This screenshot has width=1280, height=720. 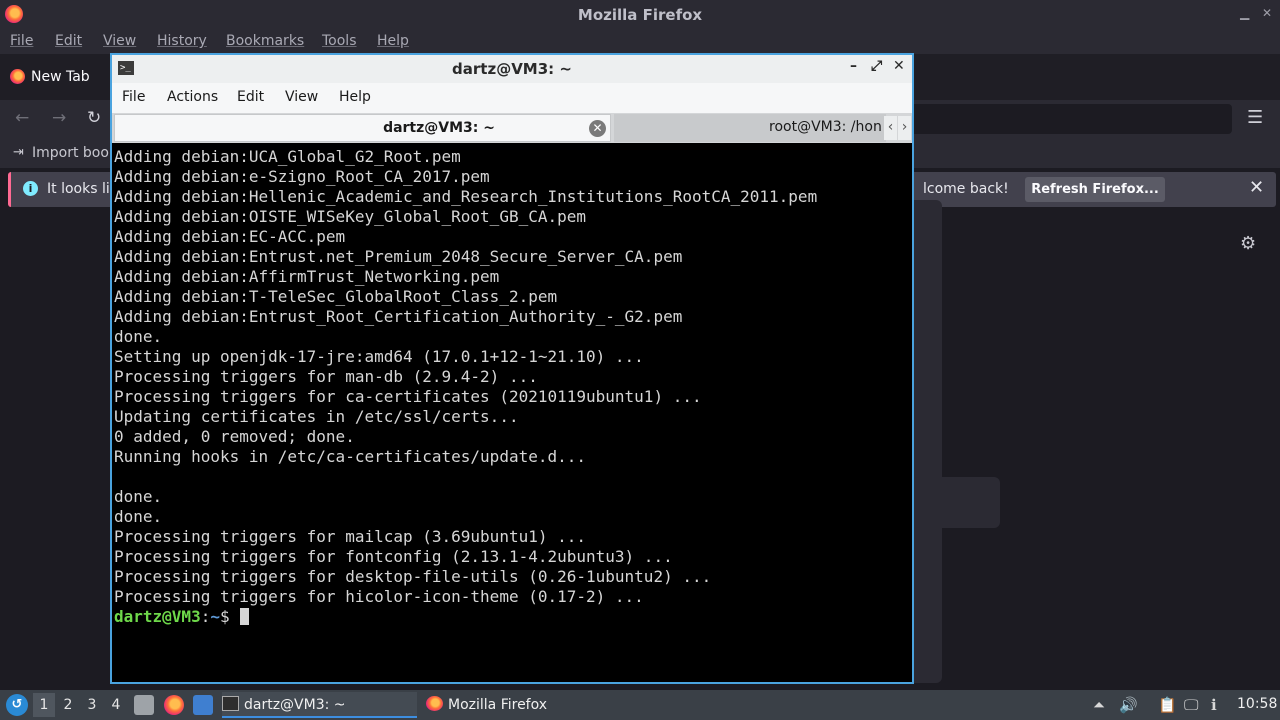 What do you see at coordinates (250, 97) in the screenshot?
I see `terminal-menu-edit: Edit` at bounding box center [250, 97].